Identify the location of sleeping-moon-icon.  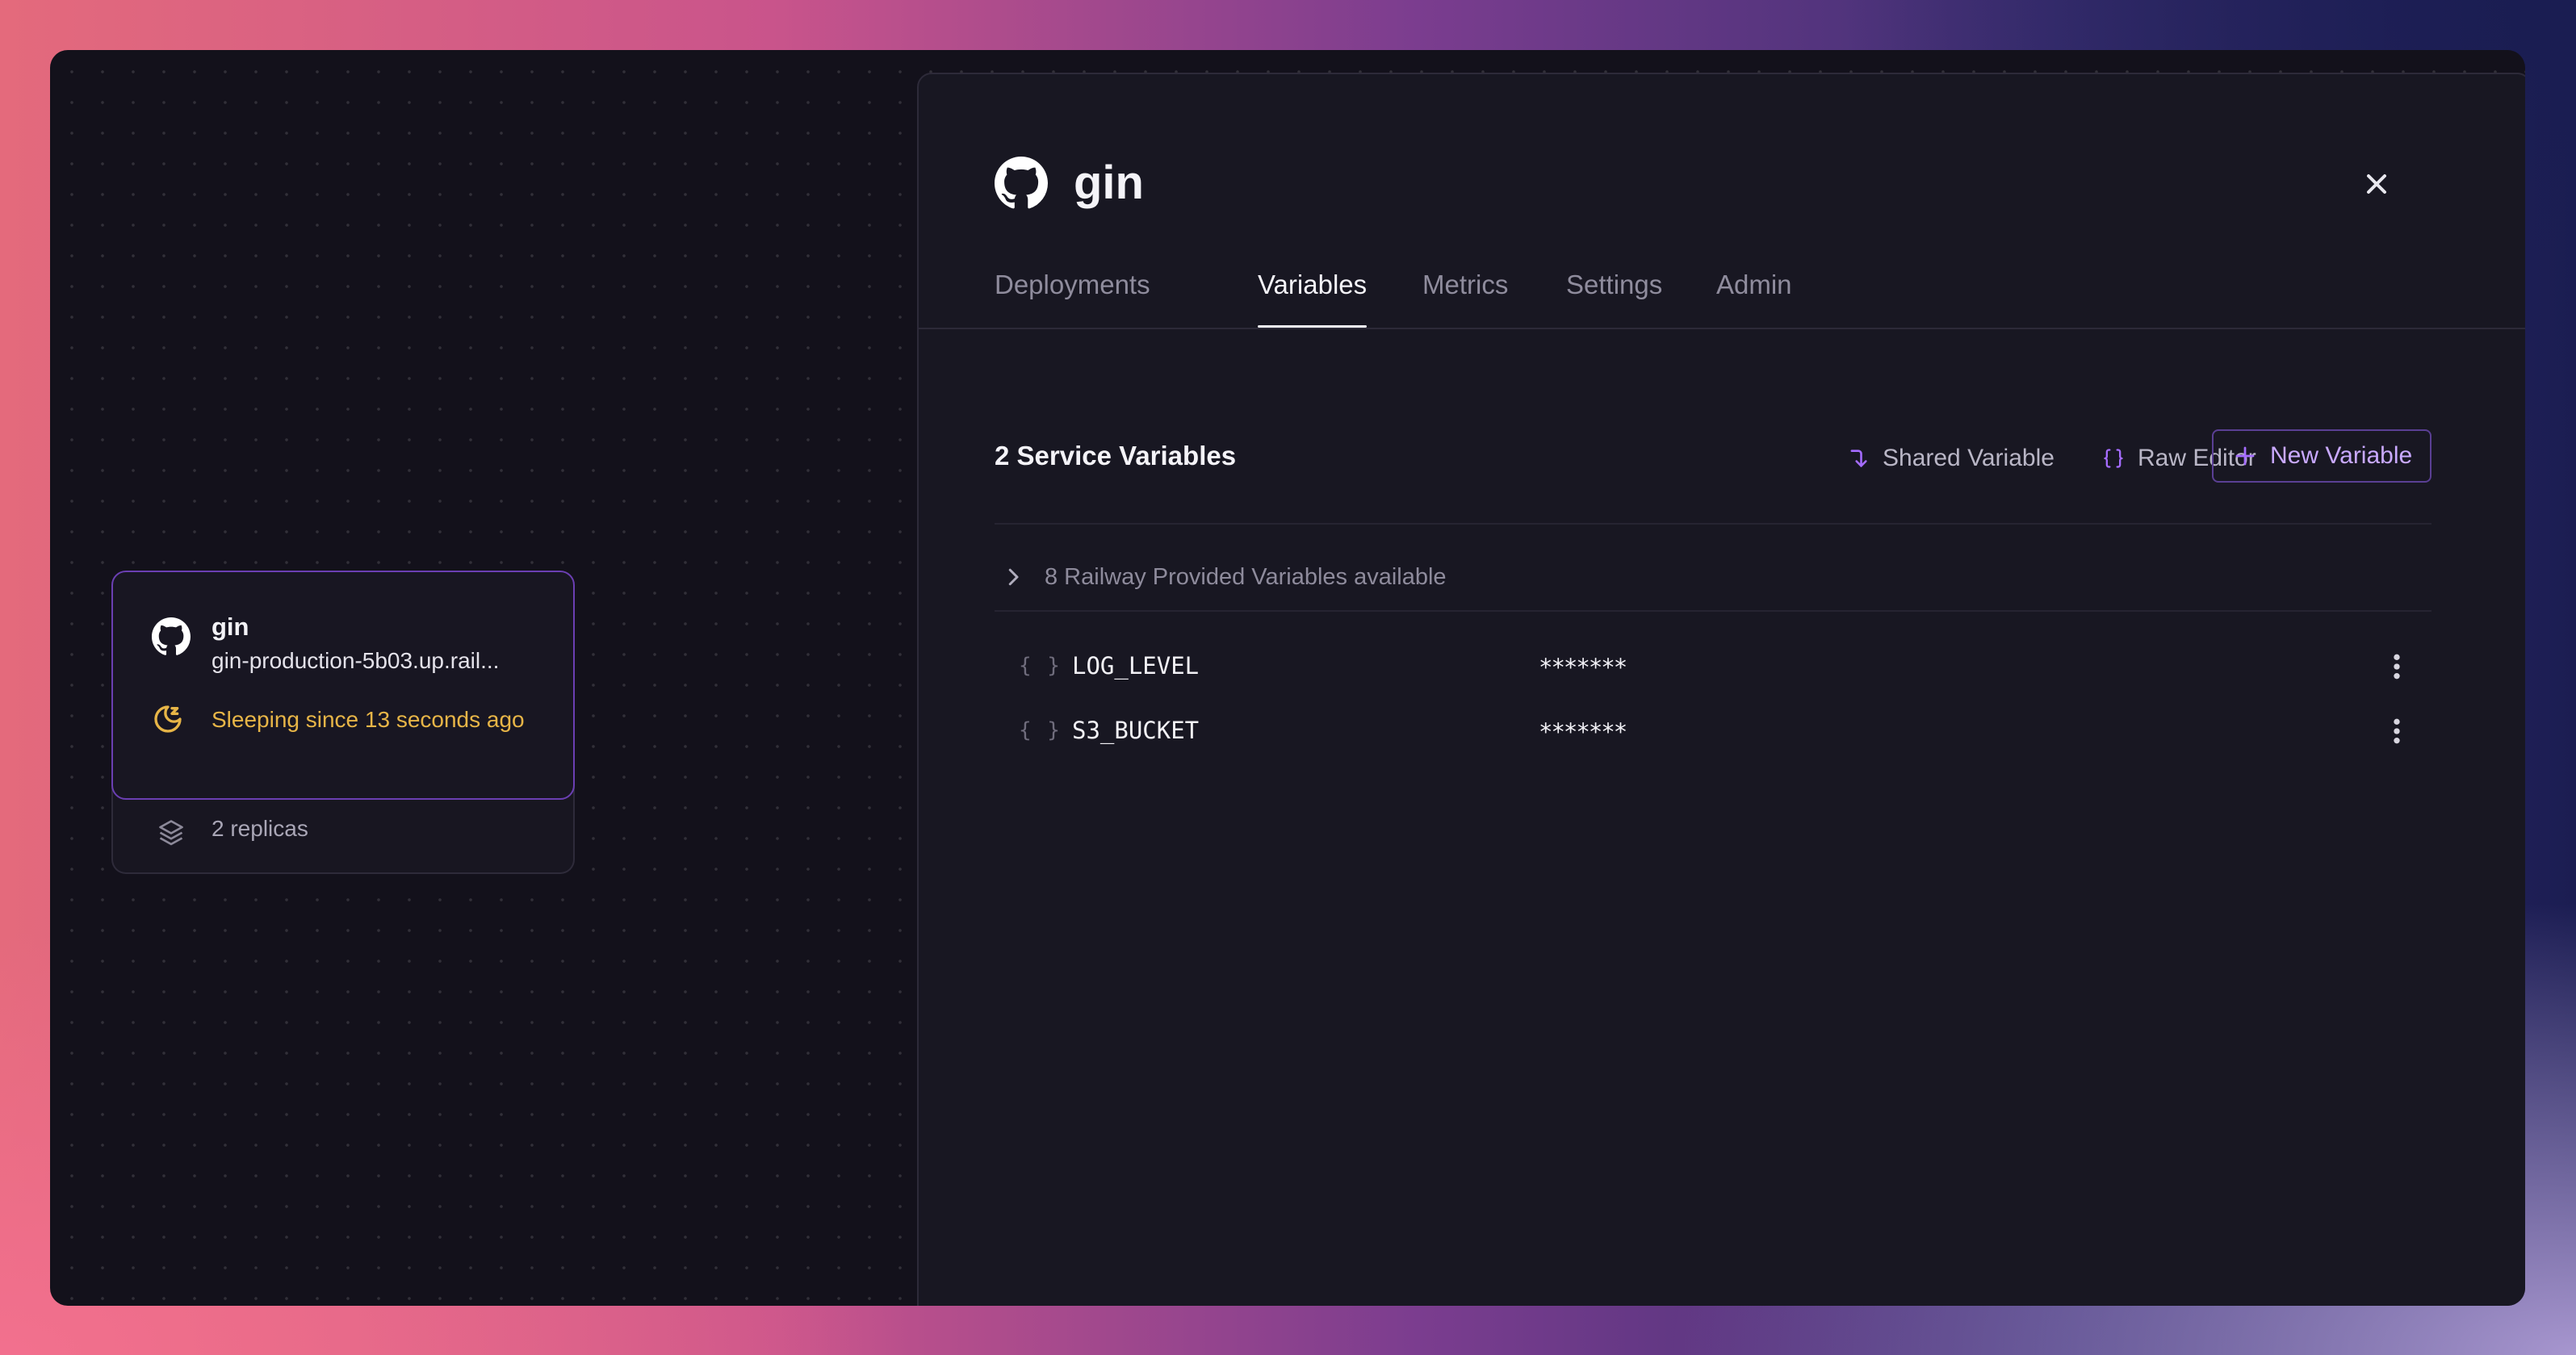
(168, 719).